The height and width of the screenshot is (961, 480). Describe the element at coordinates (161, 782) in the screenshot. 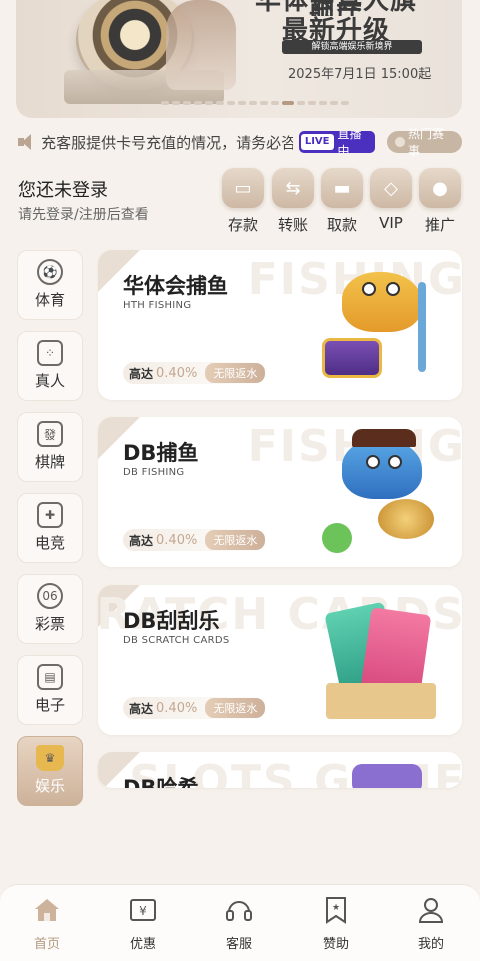

I see `game-title: DB哈希` at that location.